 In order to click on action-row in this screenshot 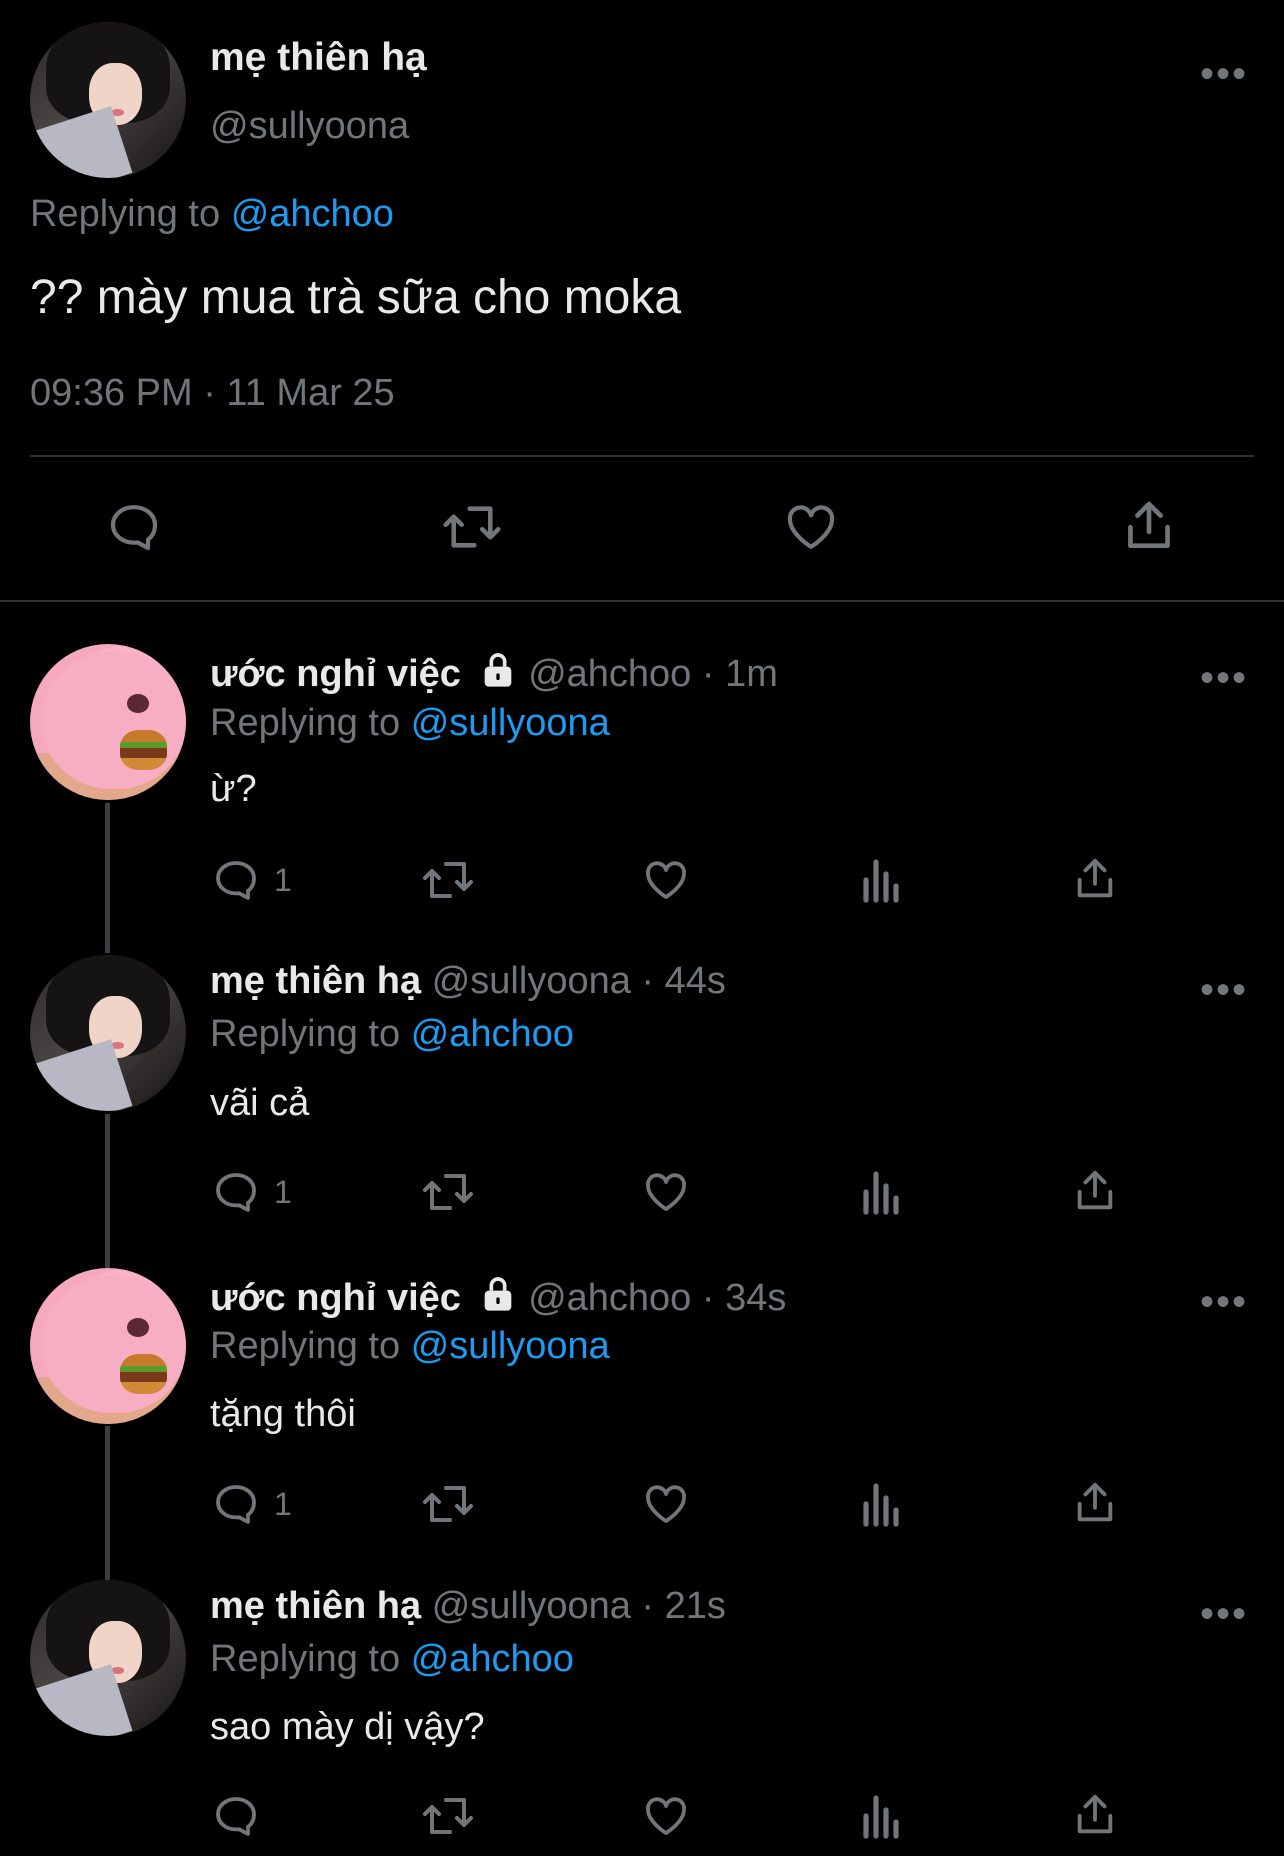, I will do `click(670, 1817)`.